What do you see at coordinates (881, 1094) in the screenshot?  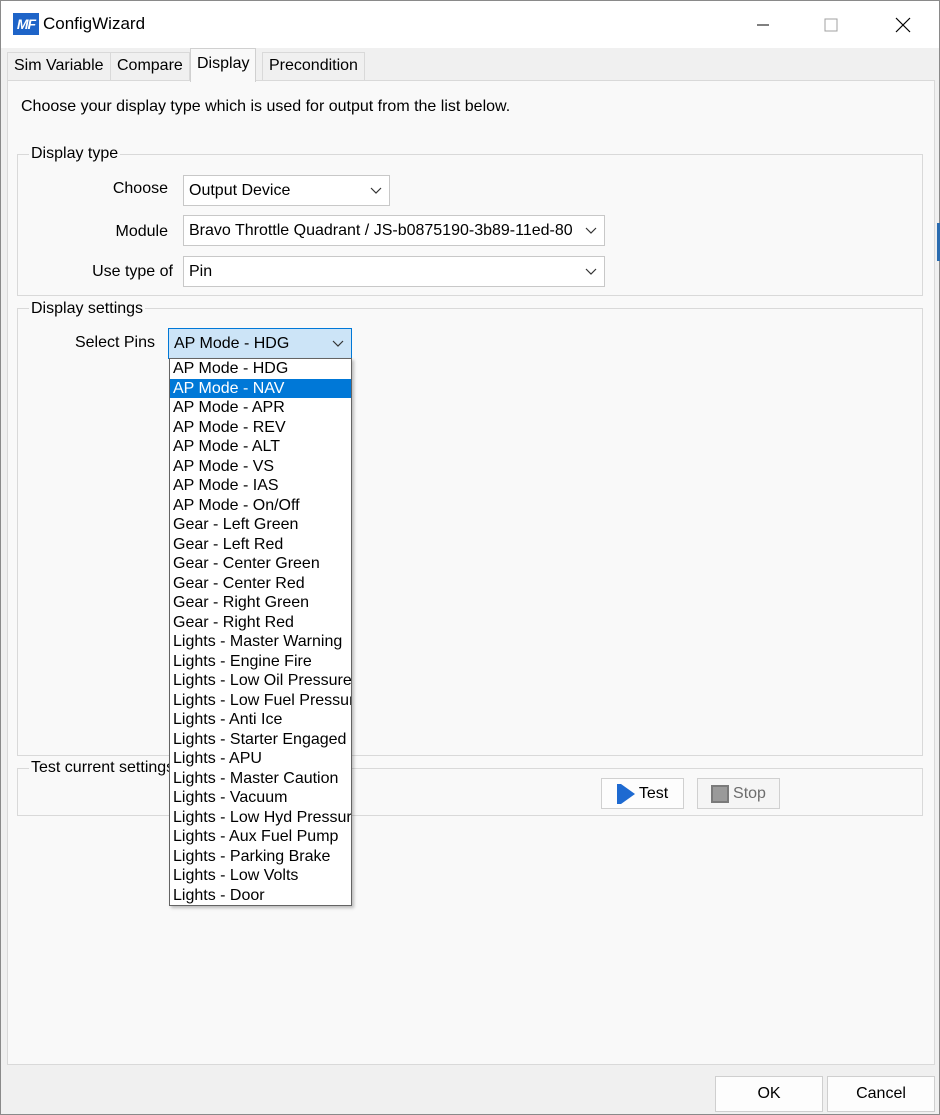 I see `cancel-button: Cancel` at bounding box center [881, 1094].